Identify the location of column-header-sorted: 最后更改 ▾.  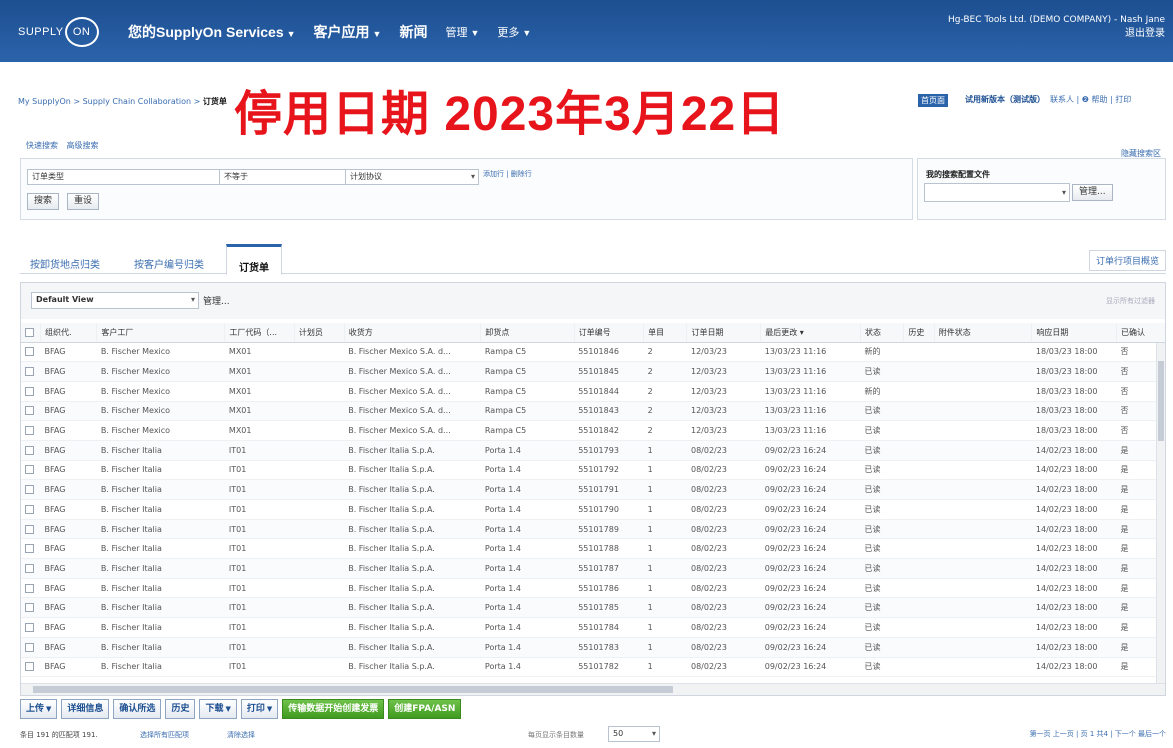
(811, 333).